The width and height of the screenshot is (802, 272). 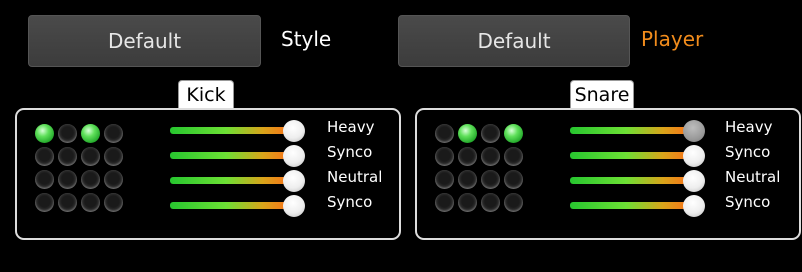 What do you see at coordinates (490, 156) in the screenshot?
I see `snare-step-led-r2-c3` at bounding box center [490, 156].